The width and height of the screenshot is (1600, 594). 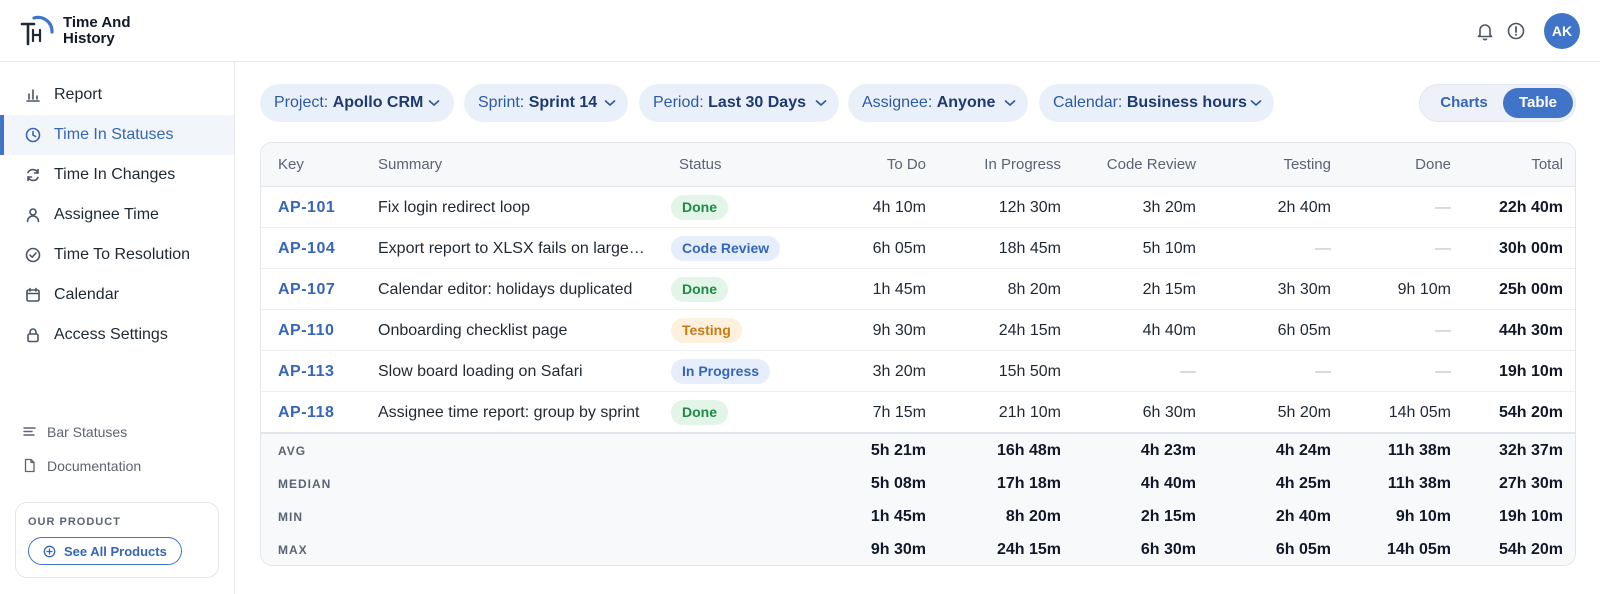 What do you see at coordinates (33, 135) in the screenshot?
I see `clock-icon` at bounding box center [33, 135].